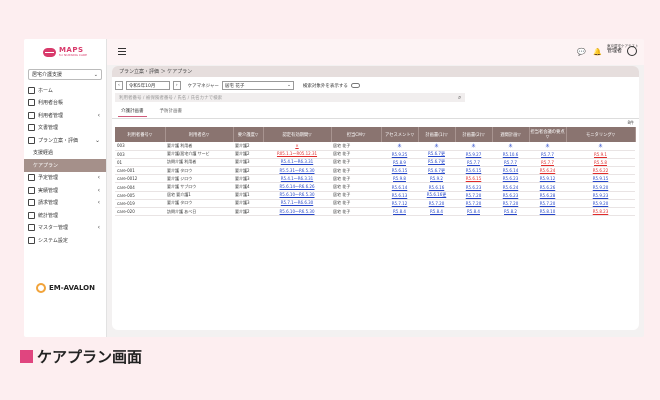 The height and width of the screenshot is (400, 660). I want to click on sidebar-item-10: 統計管理, so click(65, 215).